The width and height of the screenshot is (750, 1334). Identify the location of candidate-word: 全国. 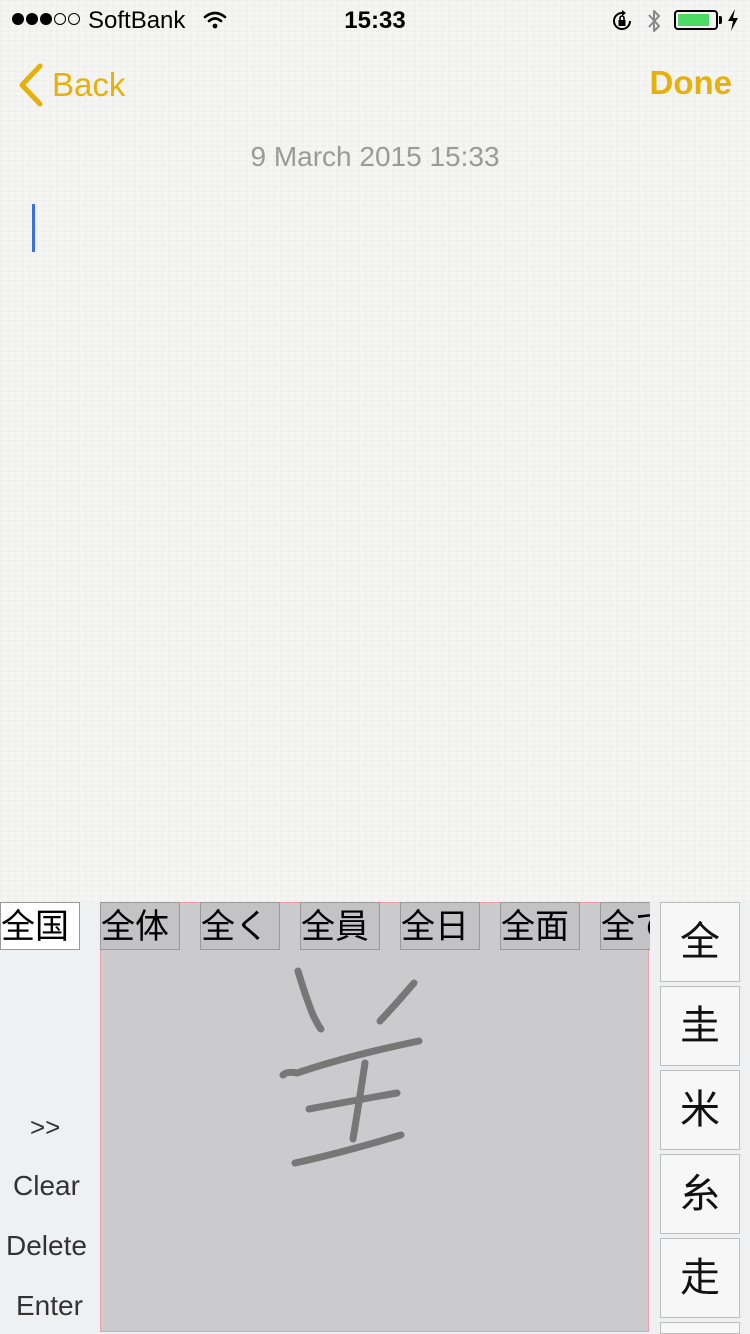
(40, 926).